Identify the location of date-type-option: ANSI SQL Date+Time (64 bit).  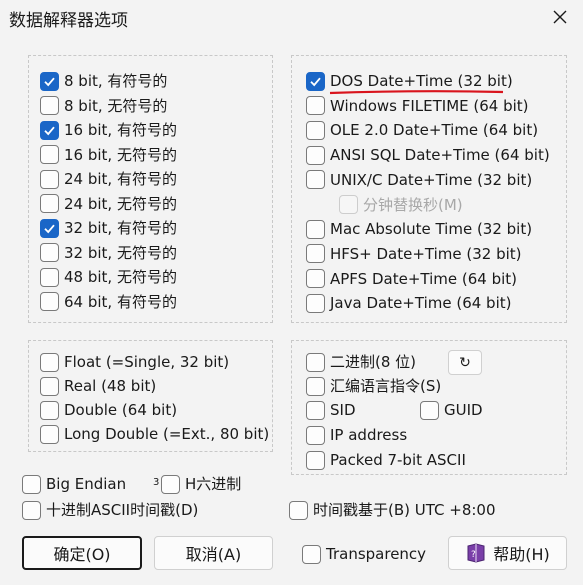
(428, 155).